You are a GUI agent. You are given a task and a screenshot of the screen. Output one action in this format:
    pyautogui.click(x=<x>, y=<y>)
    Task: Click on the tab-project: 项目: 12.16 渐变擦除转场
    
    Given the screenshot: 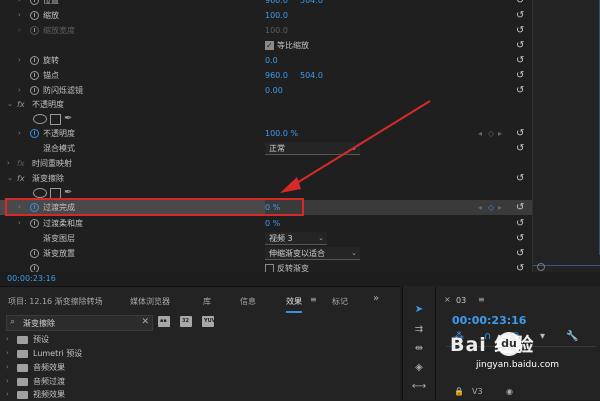 What is the action you would take?
    pyautogui.click(x=55, y=301)
    